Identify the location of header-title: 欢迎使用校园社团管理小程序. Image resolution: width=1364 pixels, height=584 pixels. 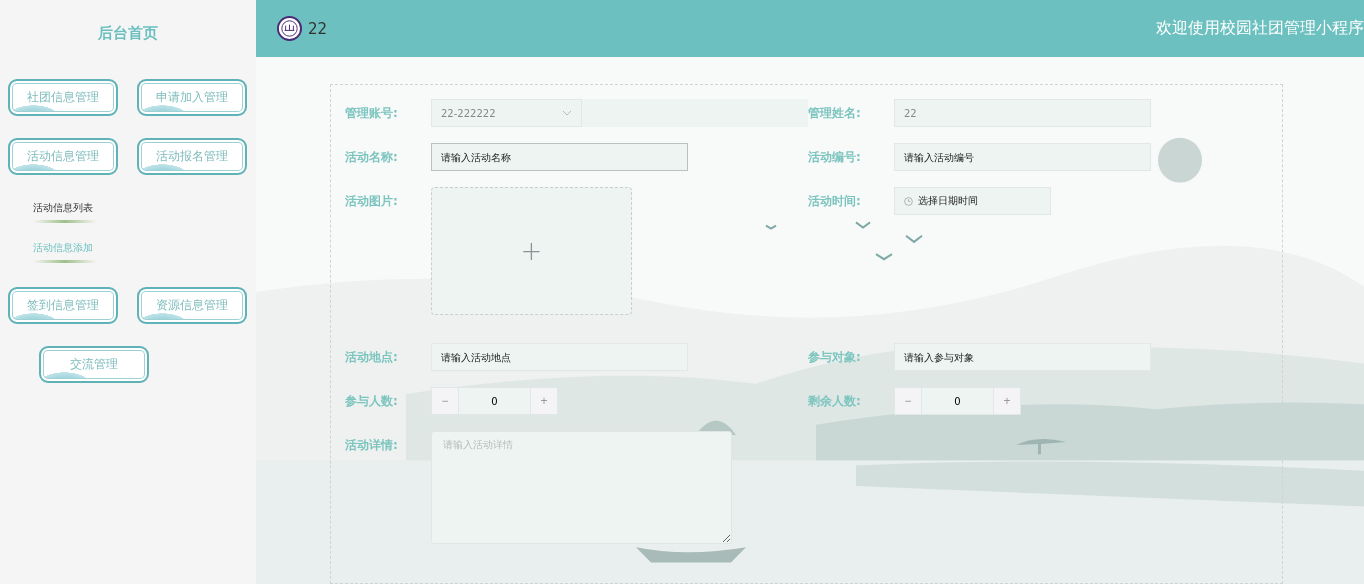
(1260, 28).